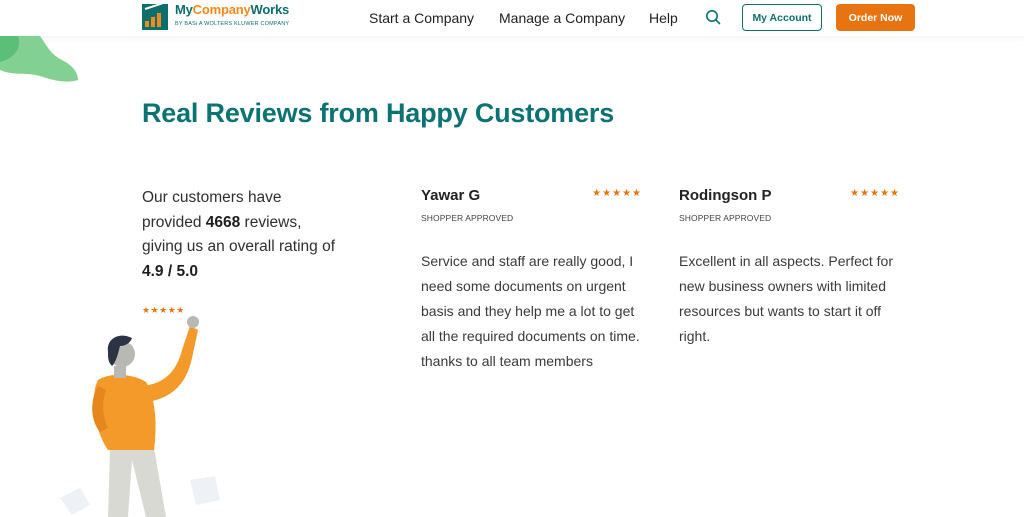  I want to click on review-count: 4668, so click(223, 222).